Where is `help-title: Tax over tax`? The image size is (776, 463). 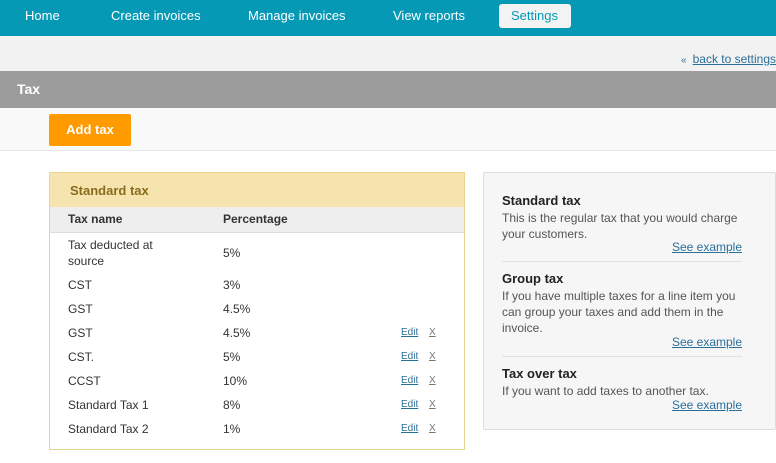 help-title: Tax over tax is located at coordinates (539, 373).